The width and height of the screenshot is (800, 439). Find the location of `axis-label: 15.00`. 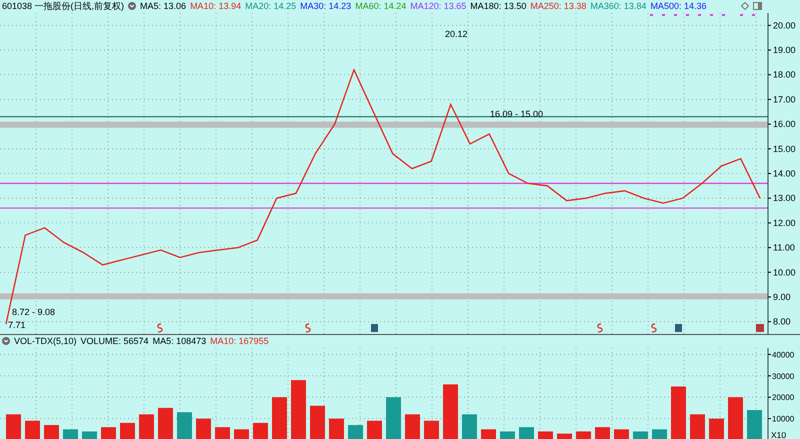

axis-label: 15.00 is located at coordinates (784, 149).